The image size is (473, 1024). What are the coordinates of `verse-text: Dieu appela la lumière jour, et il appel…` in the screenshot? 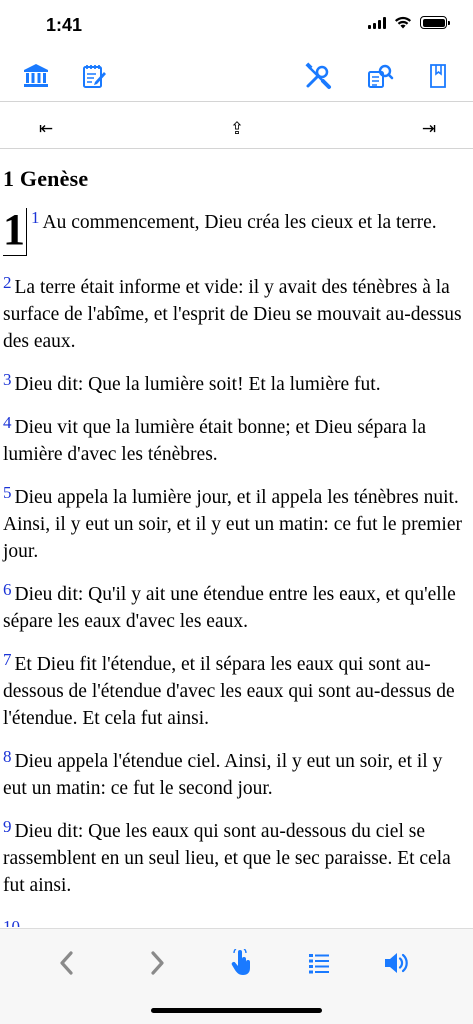 It's located at (232, 524).